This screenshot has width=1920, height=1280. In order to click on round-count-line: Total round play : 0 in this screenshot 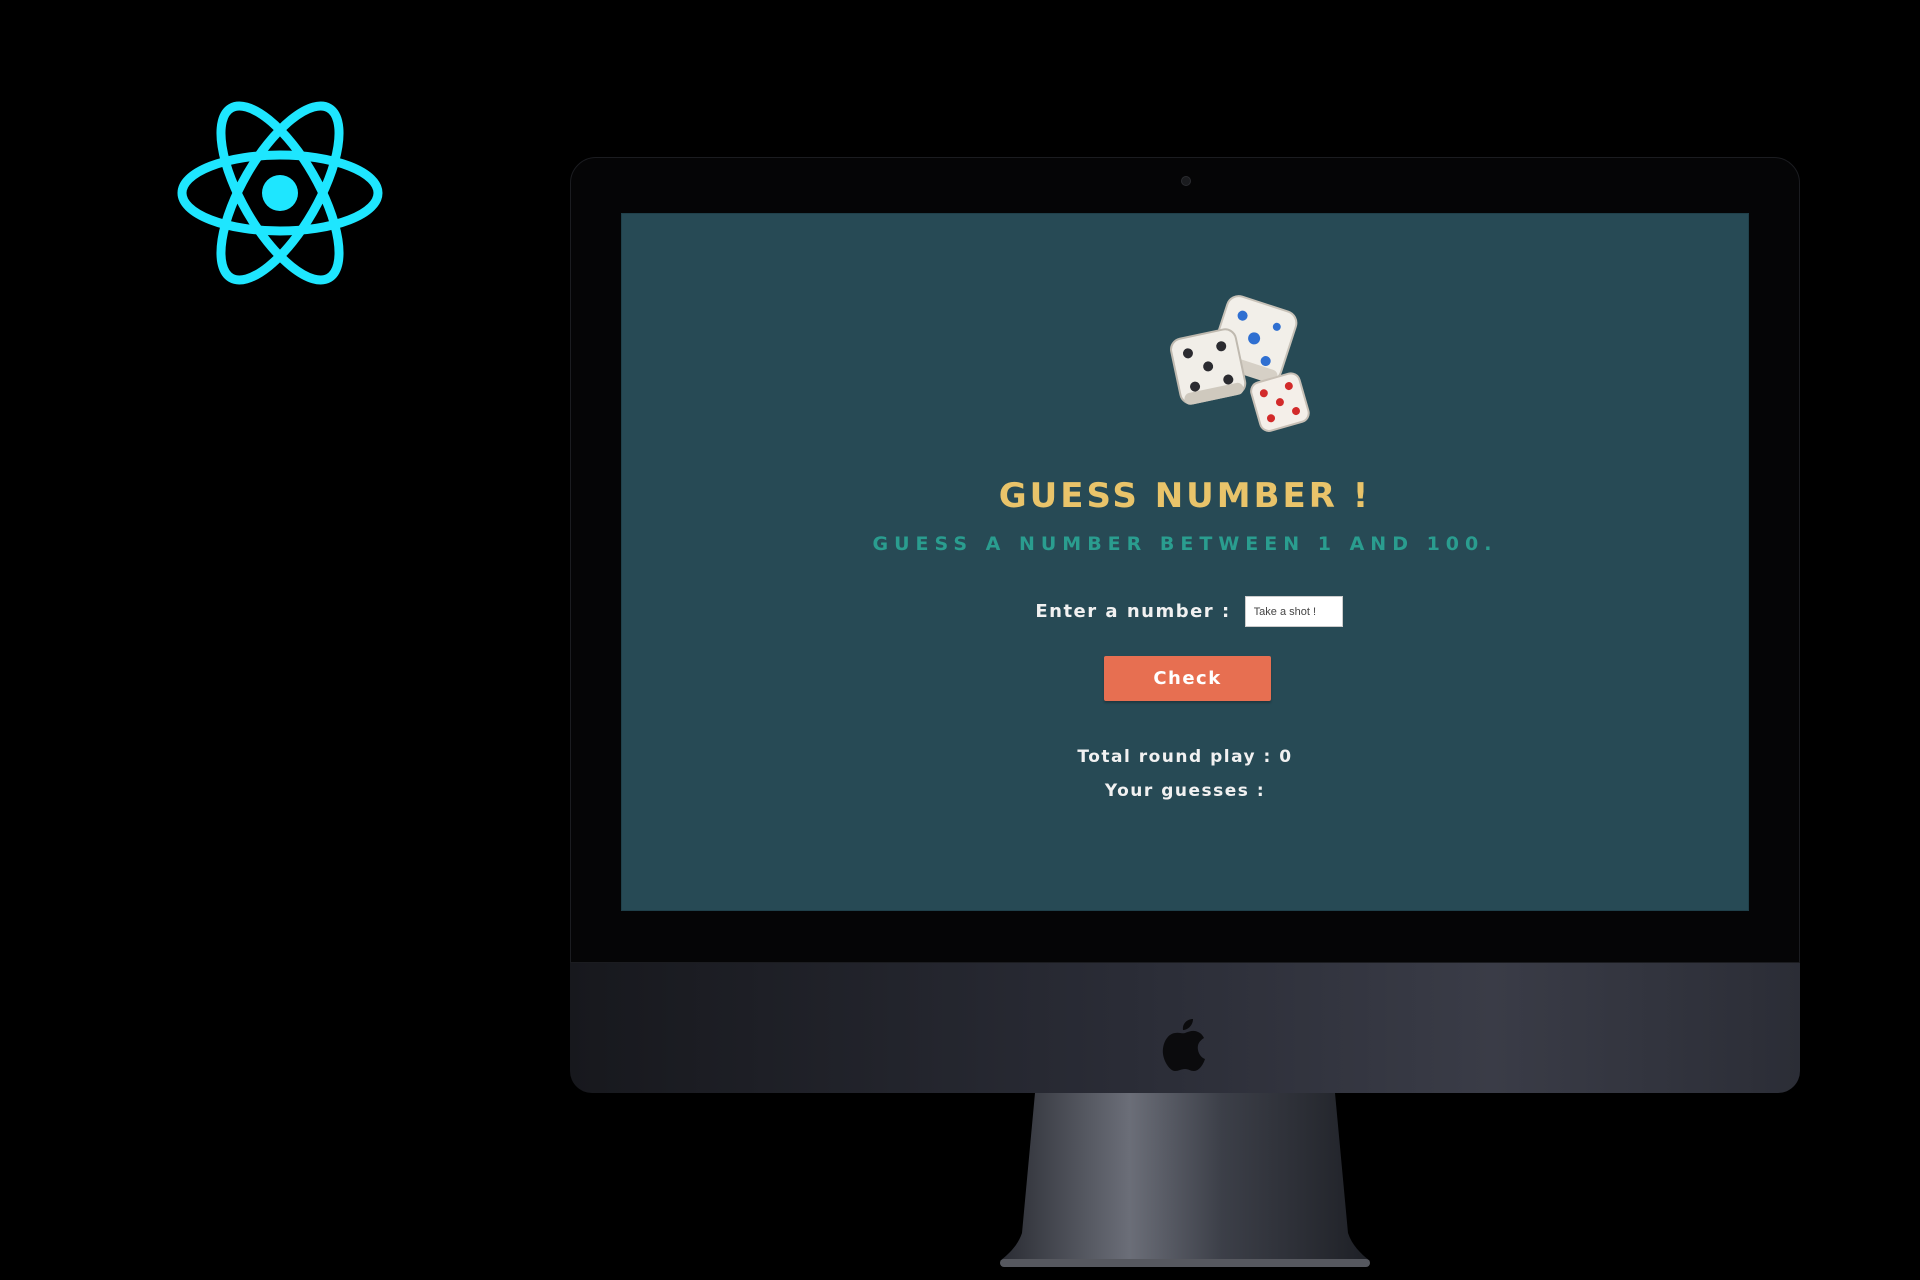, I will do `click(1185, 757)`.